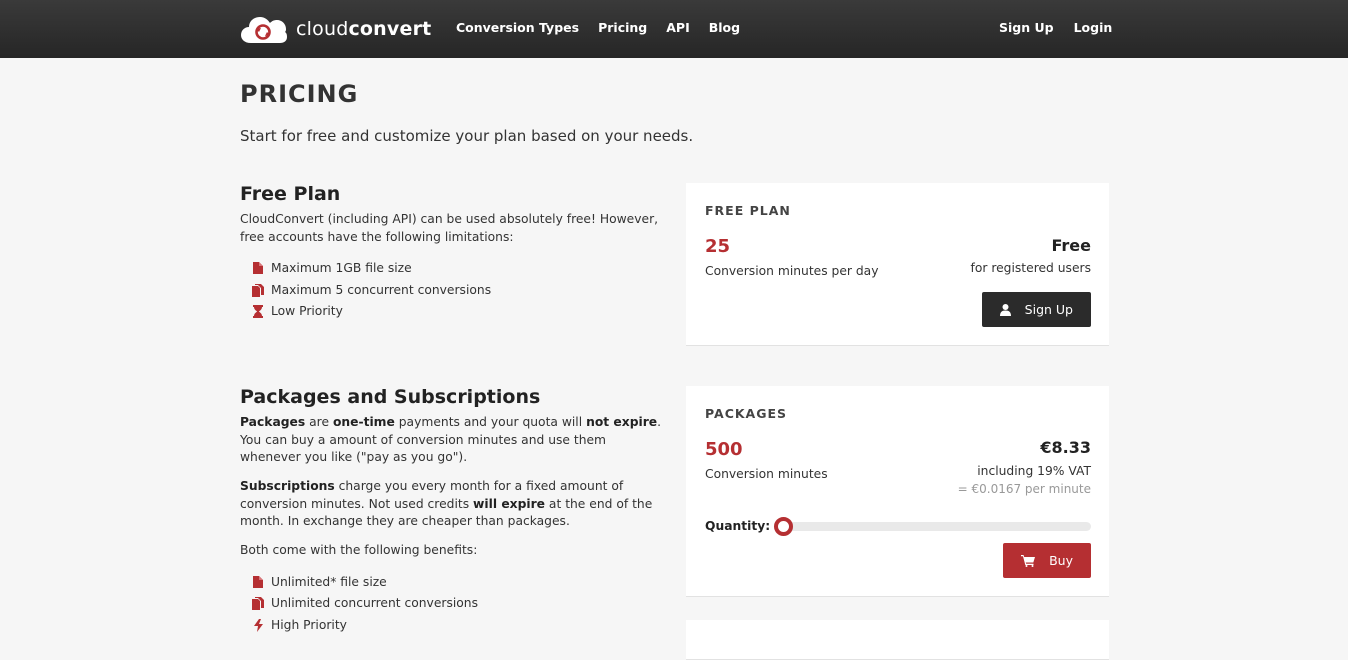 The height and width of the screenshot is (660, 1348). I want to click on feature-item: Unlimited* file size, so click(319, 582).